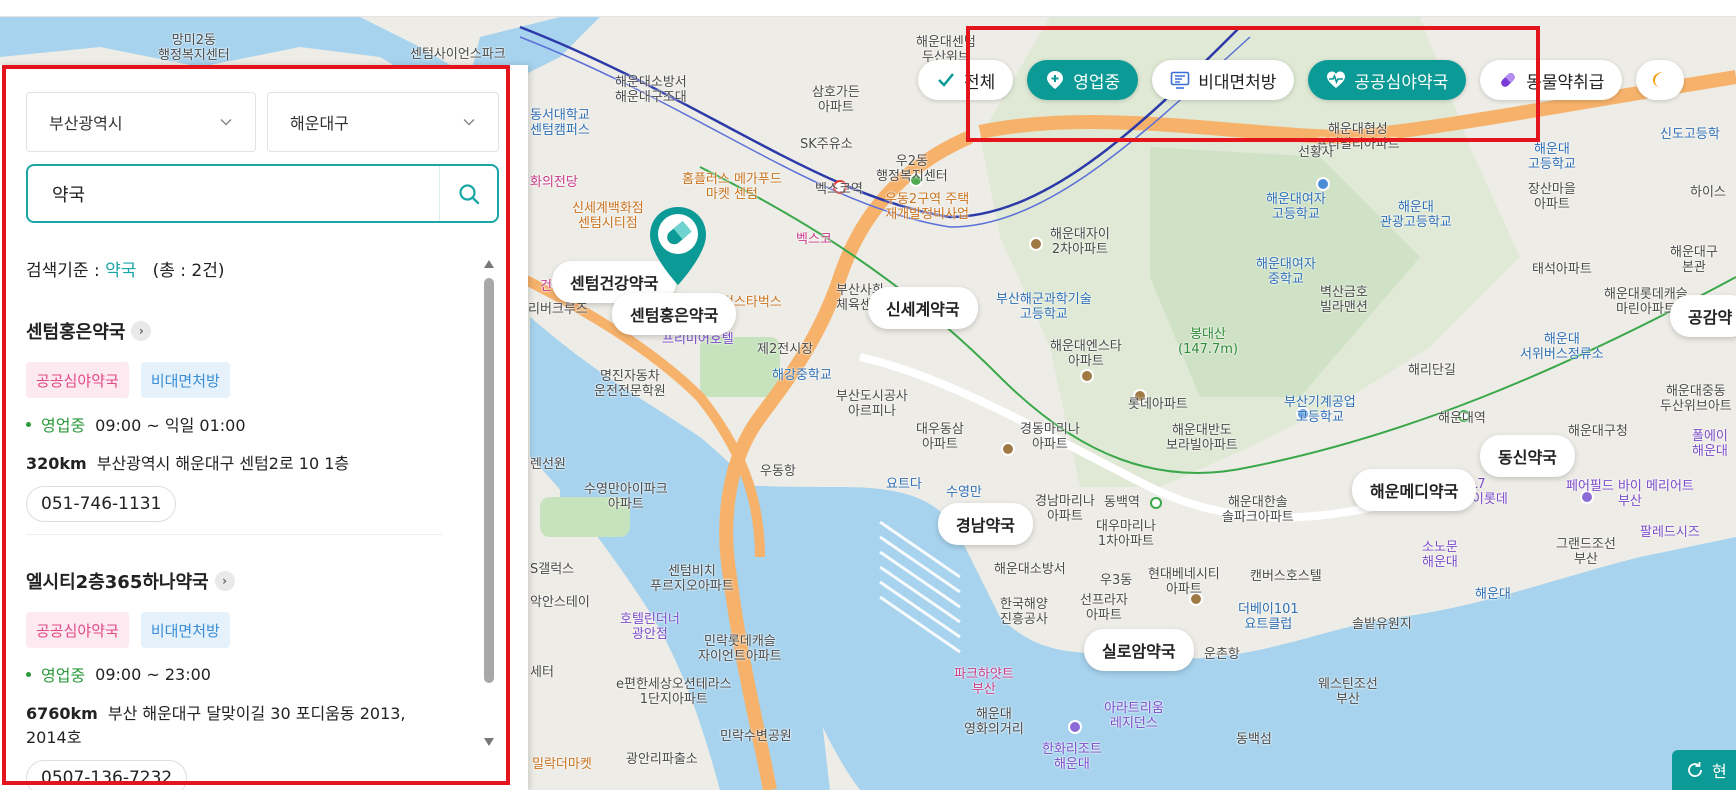 The width and height of the screenshot is (1736, 790). What do you see at coordinates (554, 182) in the screenshot?
I see `map-label: 화의전당` at bounding box center [554, 182].